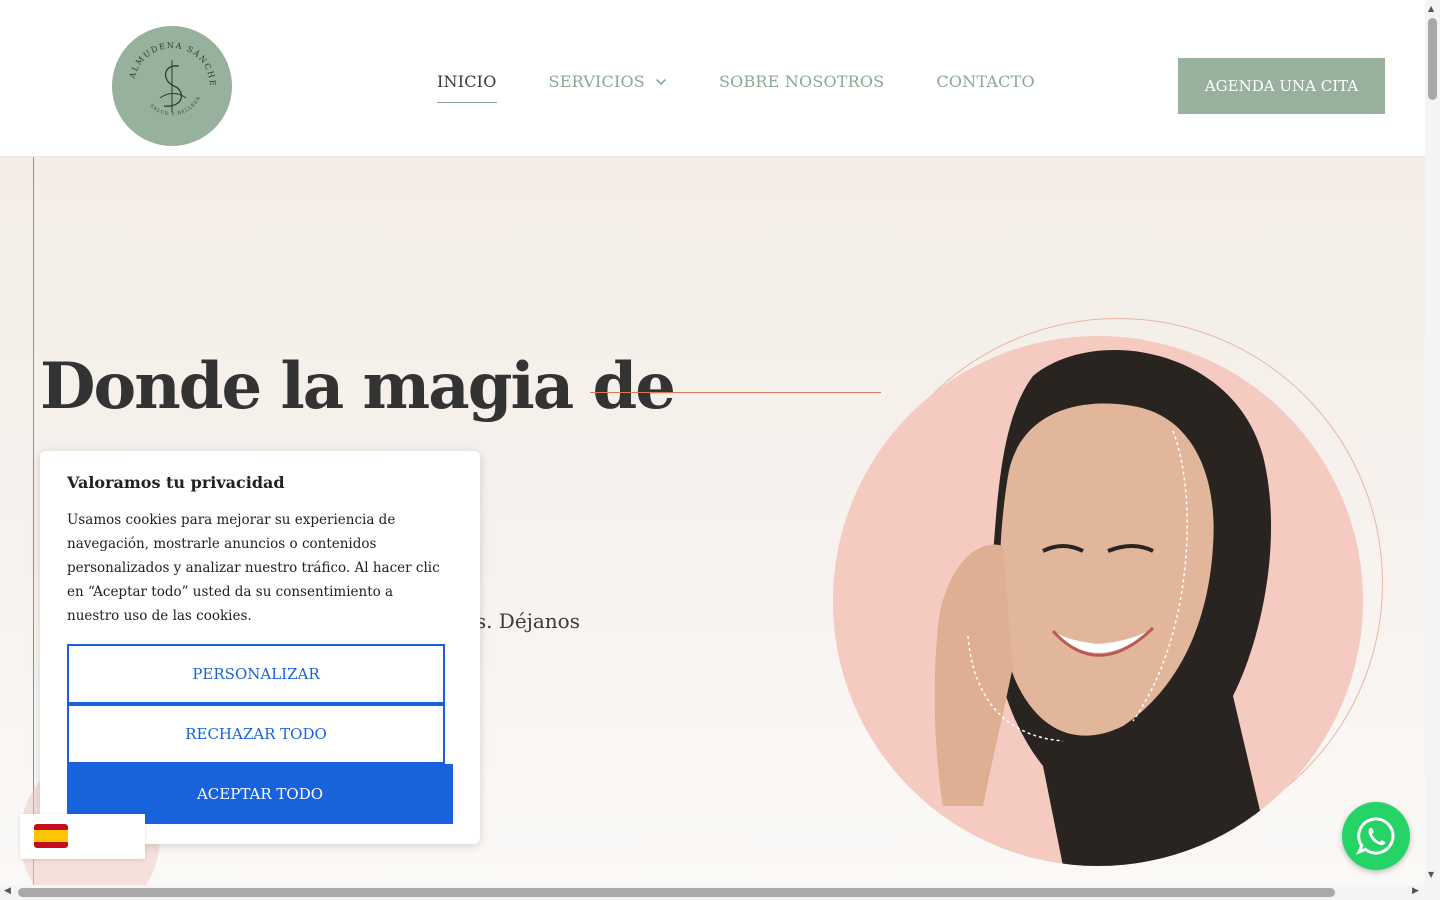 The width and height of the screenshot is (1440, 900). I want to click on language-selector, so click(82, 836).